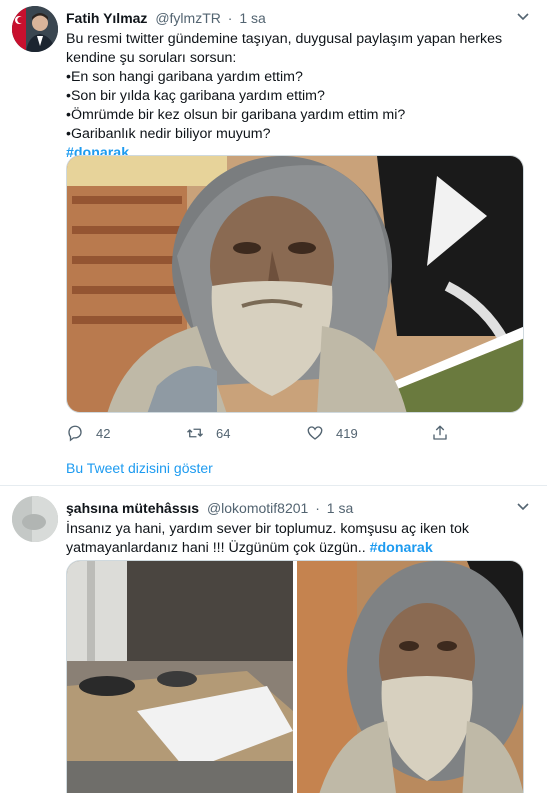 This screenshot has width=547, height=793. Describe the element at coordinates (139, 468) in the screenshot. I see `show-thread-link: Bu Tweet dizisini göster` at that location.